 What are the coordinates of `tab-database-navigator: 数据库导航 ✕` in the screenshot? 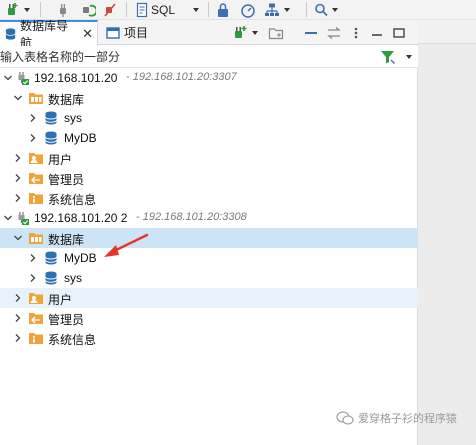 It's located at (49, 34).